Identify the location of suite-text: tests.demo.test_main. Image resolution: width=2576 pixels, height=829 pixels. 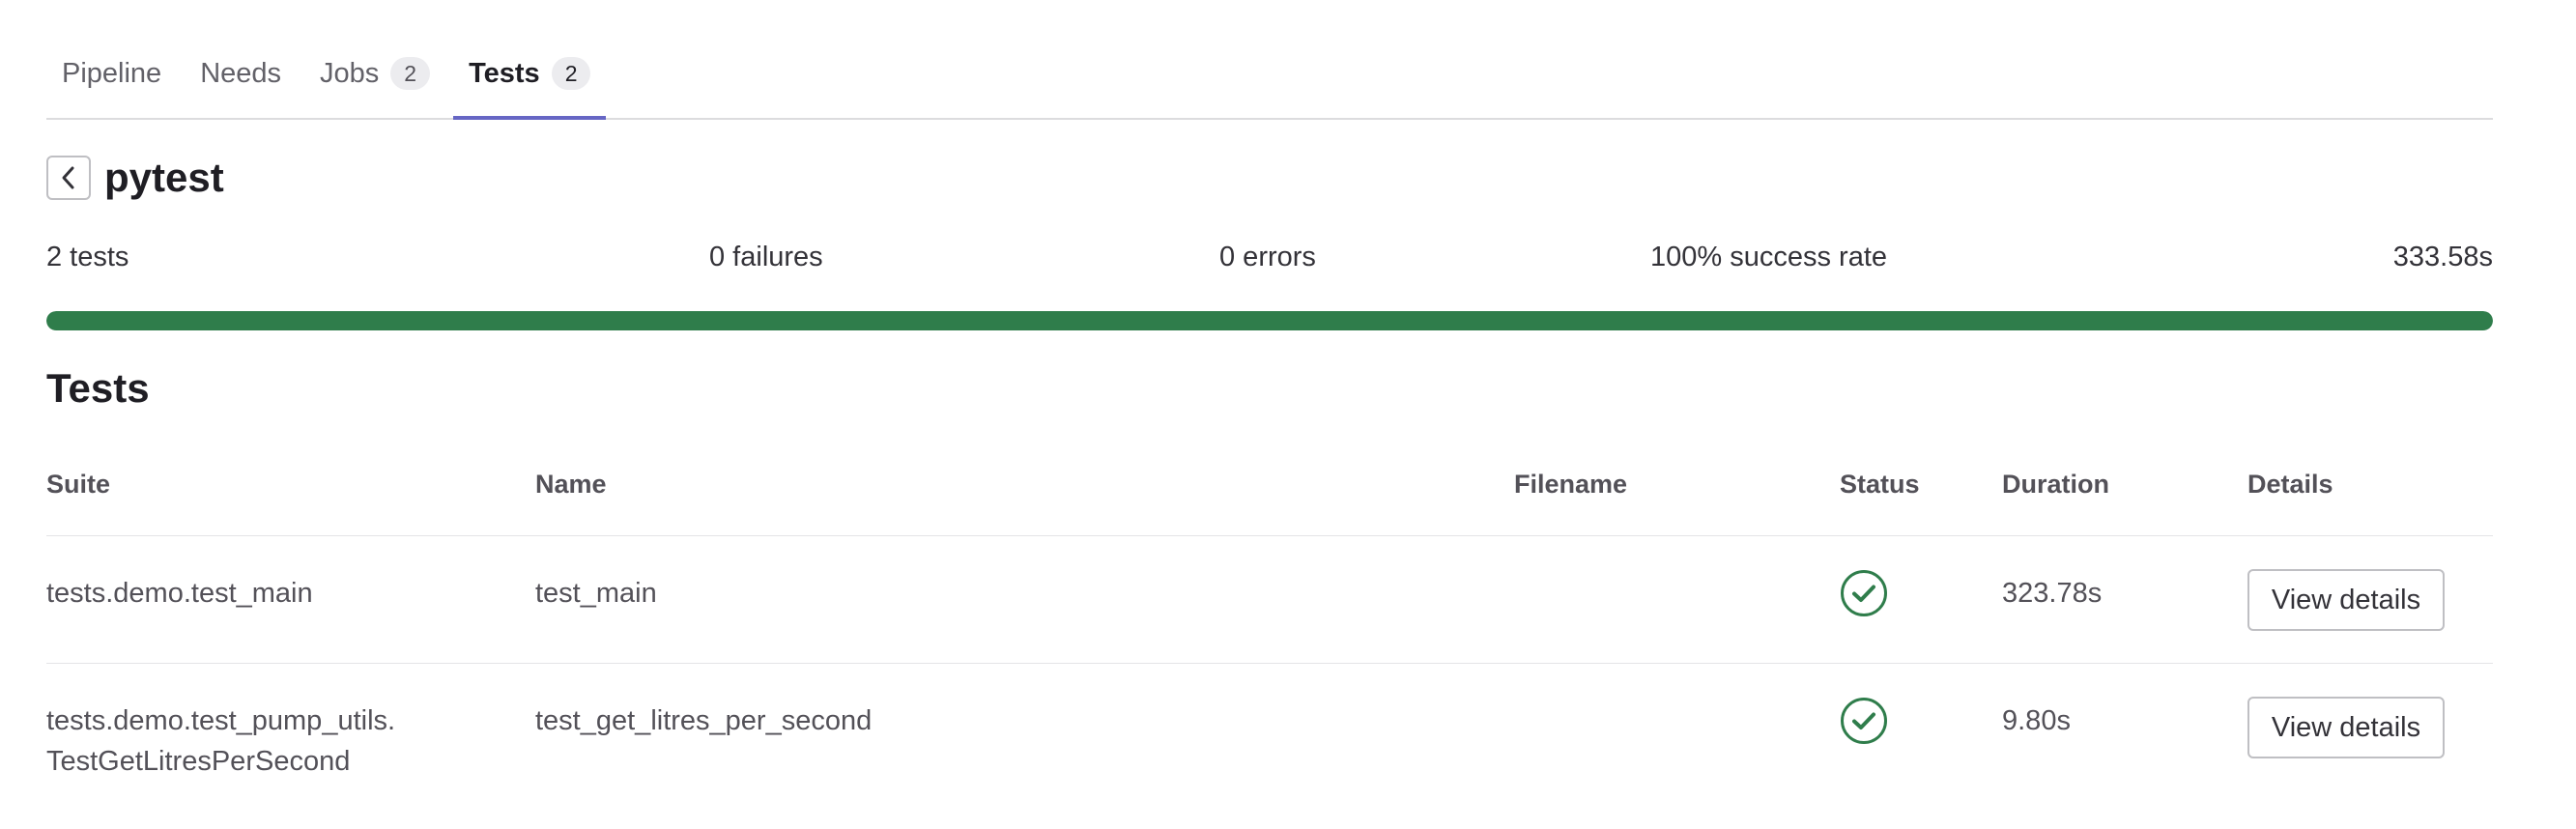
(180, 593).